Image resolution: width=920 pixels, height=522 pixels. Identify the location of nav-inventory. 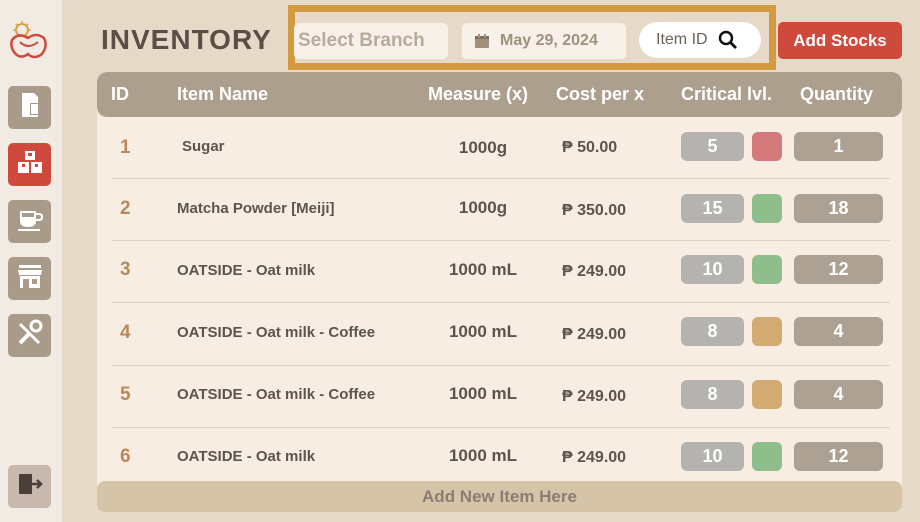
(29, 164).